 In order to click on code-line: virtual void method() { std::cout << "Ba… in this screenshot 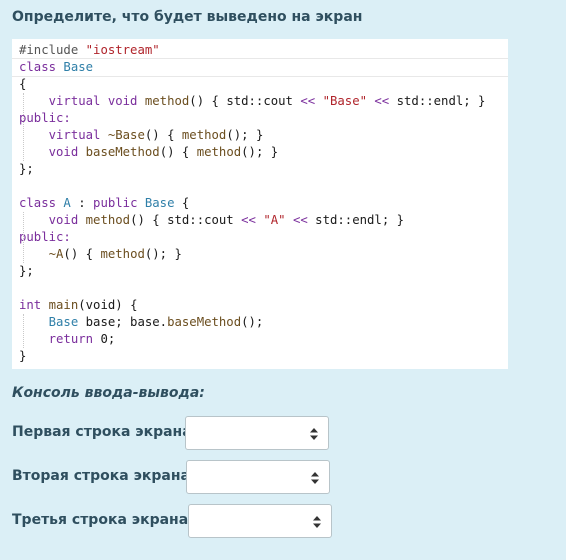, I will do `click(263, 101)`.